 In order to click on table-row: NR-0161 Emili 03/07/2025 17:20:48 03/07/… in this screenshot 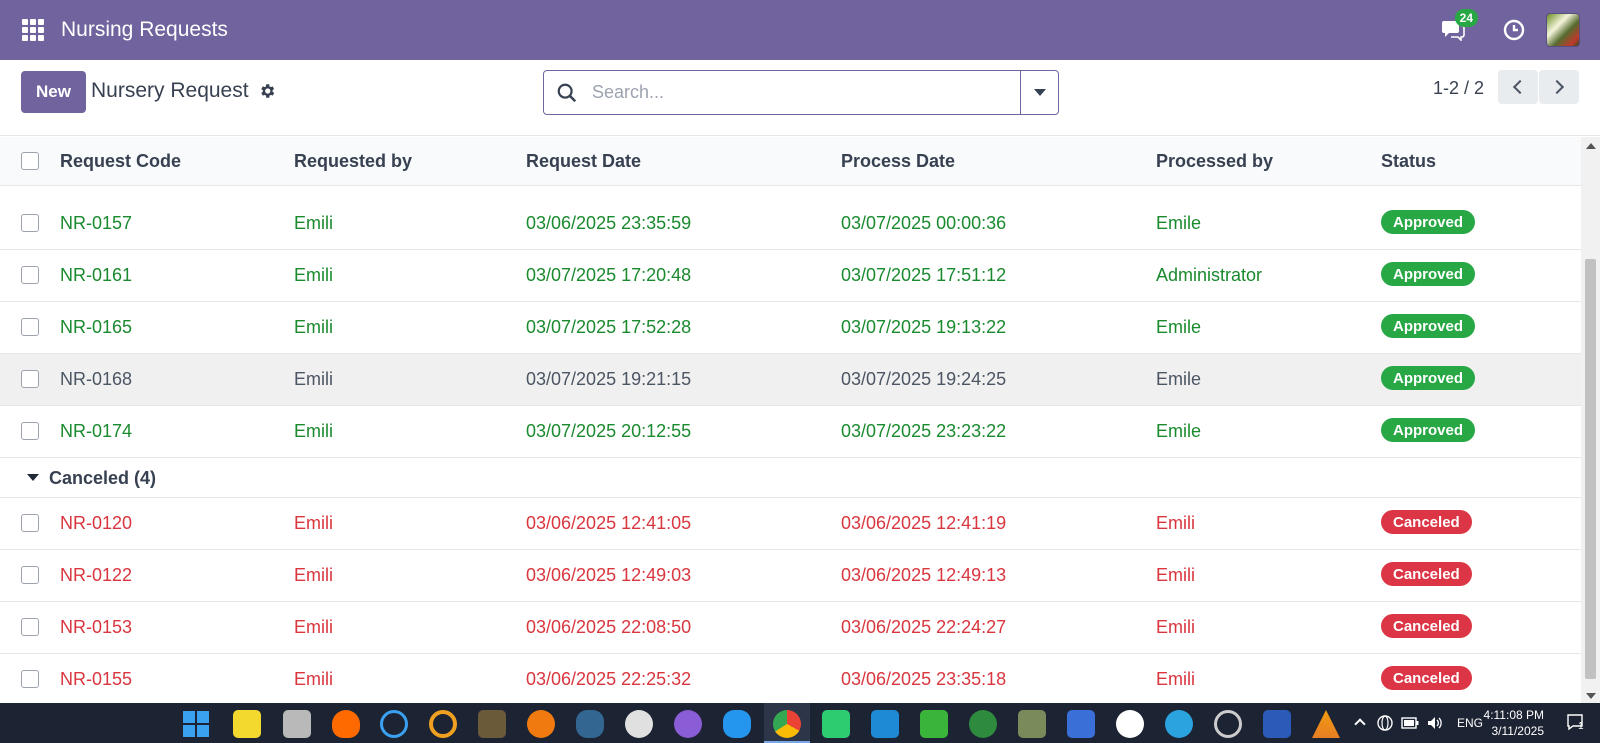, I will do `click(790, 276)`.